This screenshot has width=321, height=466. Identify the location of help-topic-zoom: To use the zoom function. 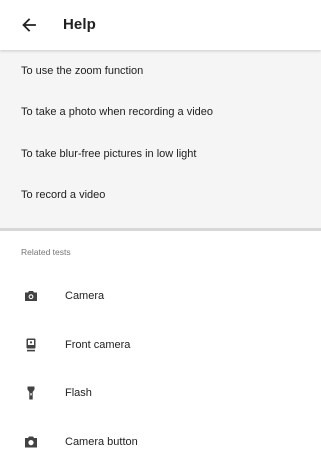
(160, 71).